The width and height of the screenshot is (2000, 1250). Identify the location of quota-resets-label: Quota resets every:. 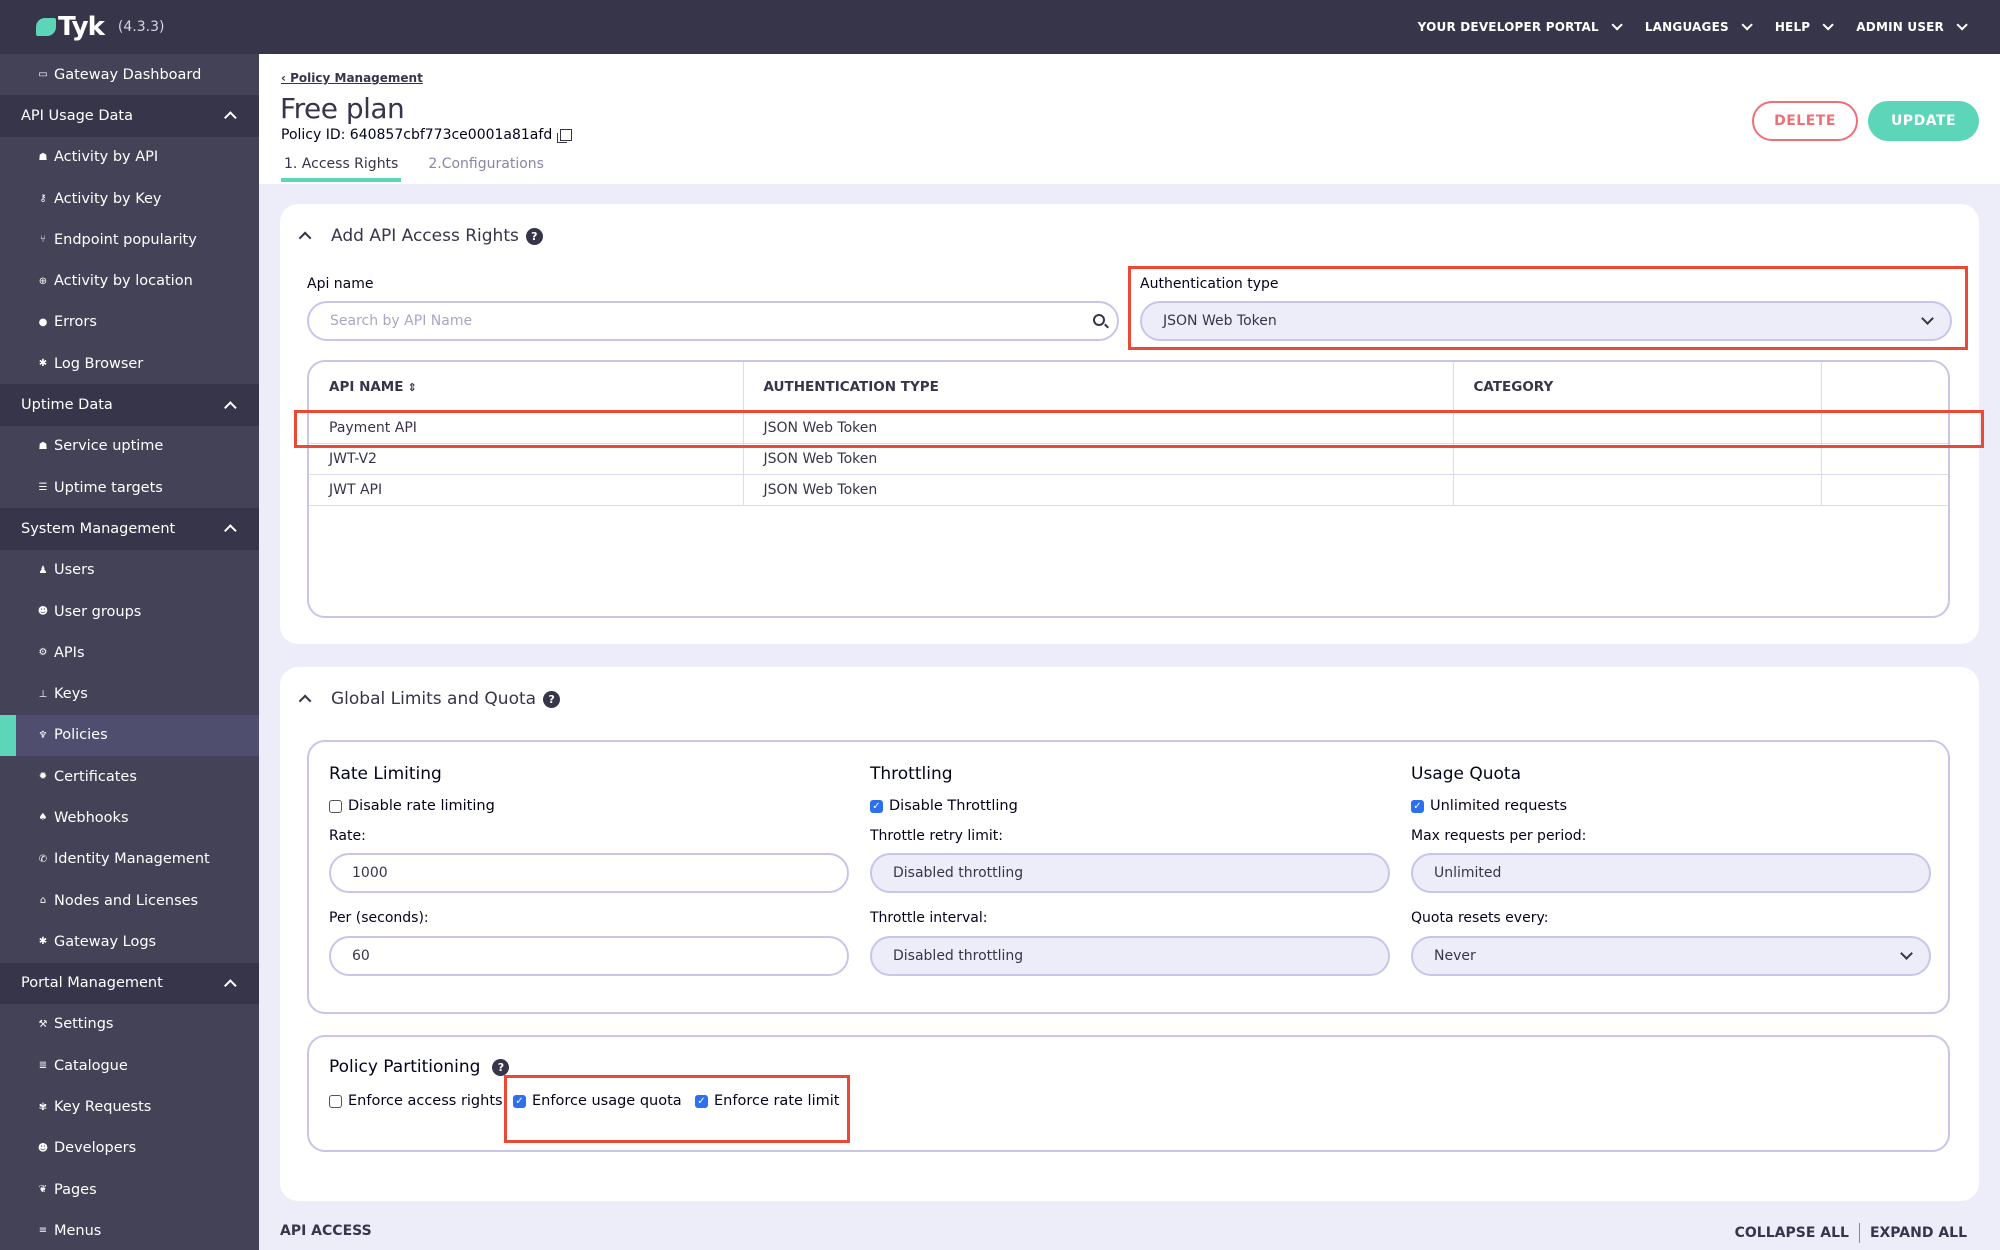
(1480, 918).